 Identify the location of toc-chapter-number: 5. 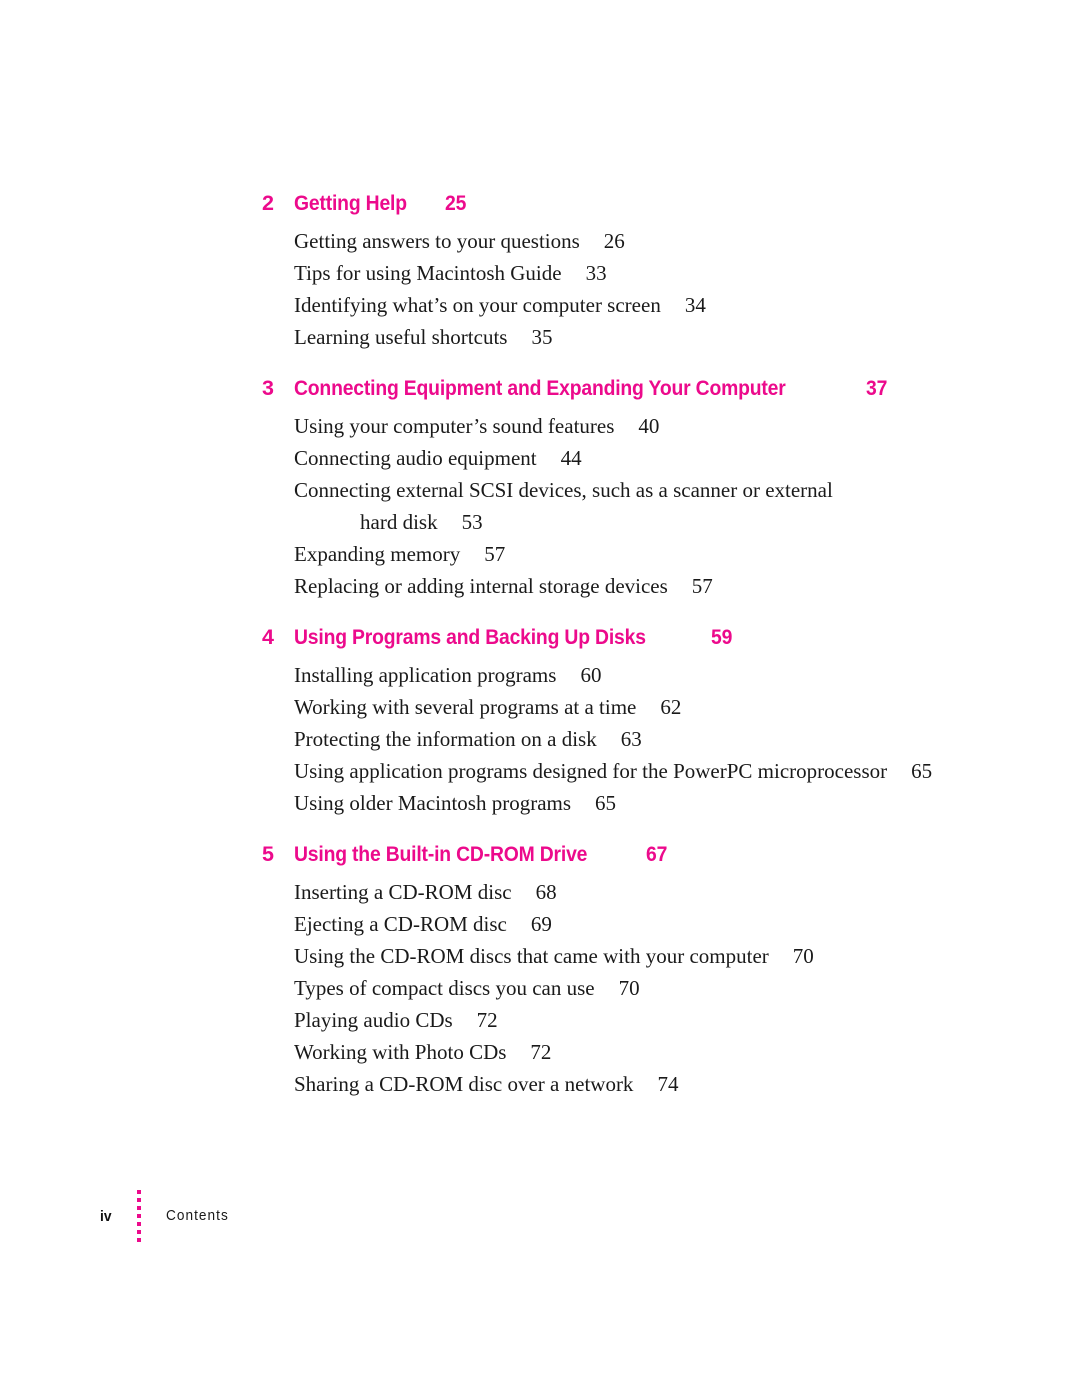
(268, 854).